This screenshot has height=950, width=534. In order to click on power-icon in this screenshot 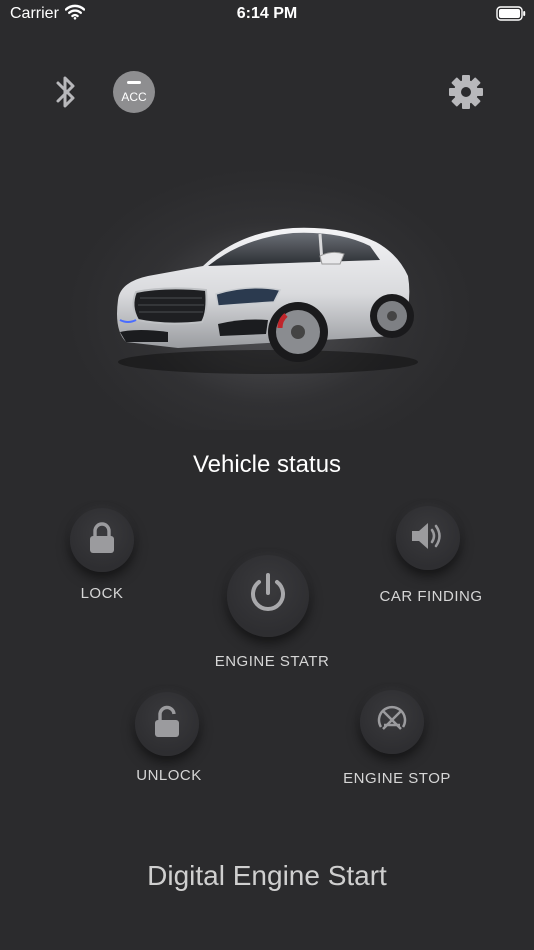, I will do `click(268, 596)`.